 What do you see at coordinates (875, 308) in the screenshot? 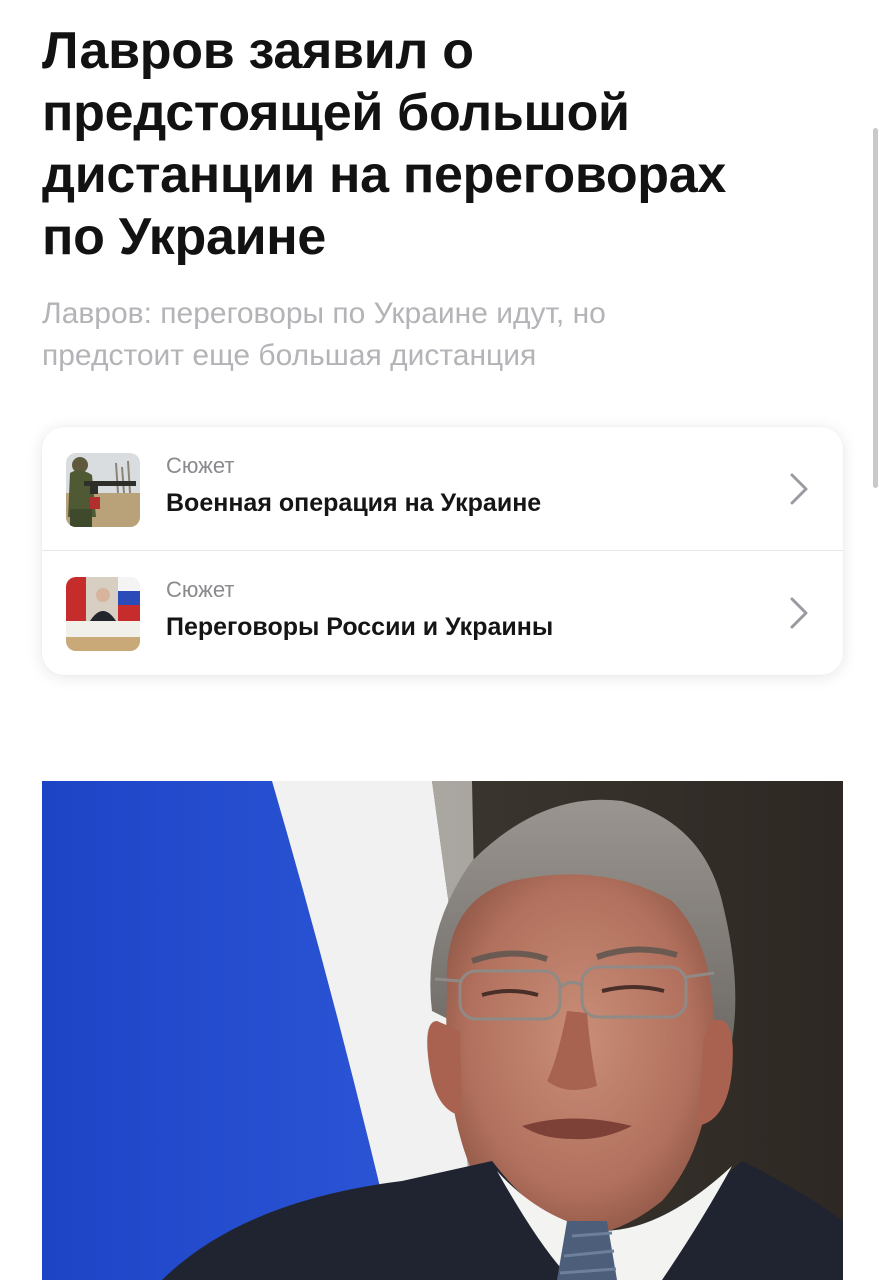
I see `page-scrollbar` at bounding box center [875, 308].